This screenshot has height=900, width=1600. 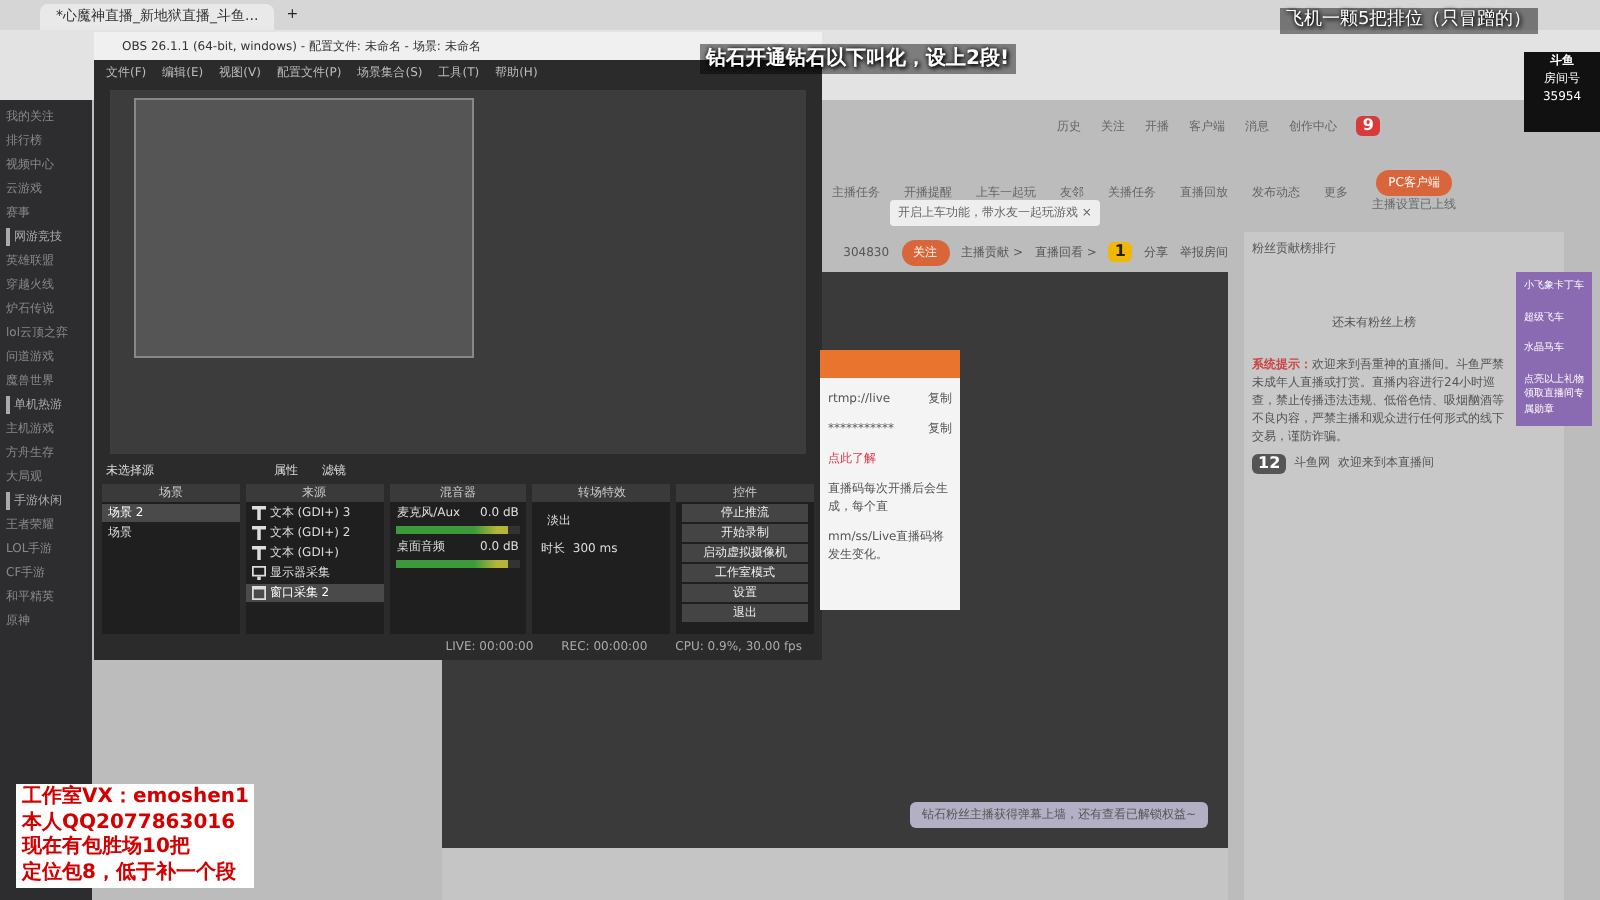 I want to click on level-badge: 1, so click(x=1120, y=252).